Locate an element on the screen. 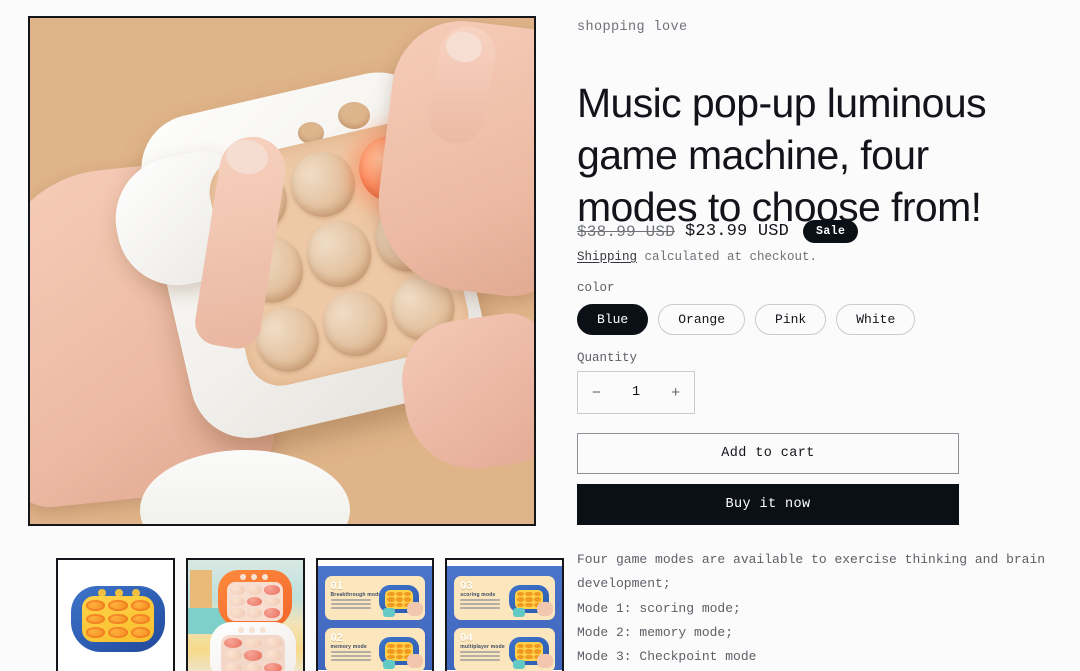 This screenshot has height=671, width=1080. quantity-input: 1 is located at coordinates (636, 392).